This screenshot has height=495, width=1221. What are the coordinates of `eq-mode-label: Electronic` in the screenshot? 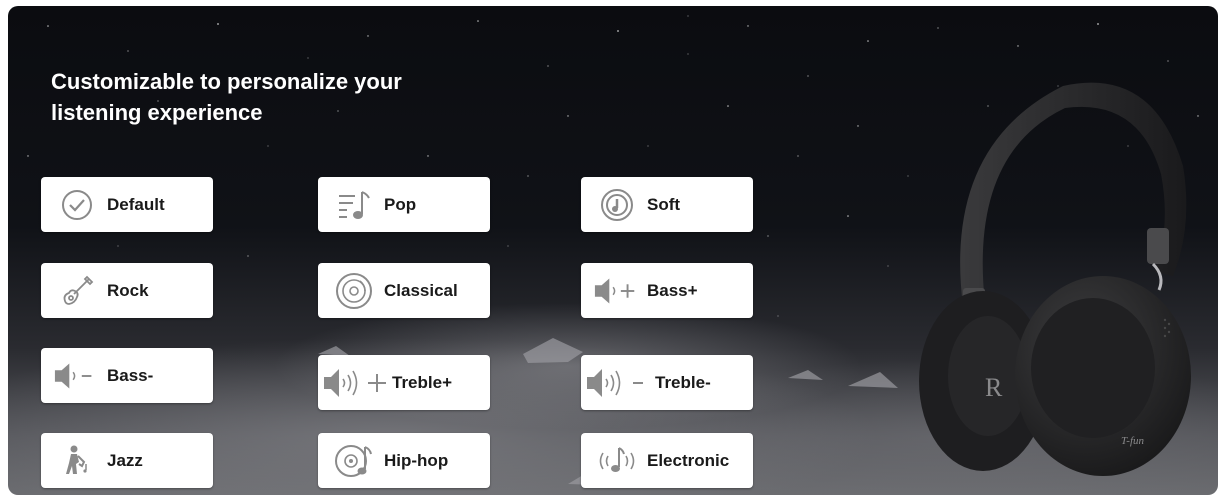 It's located at (688, 460).